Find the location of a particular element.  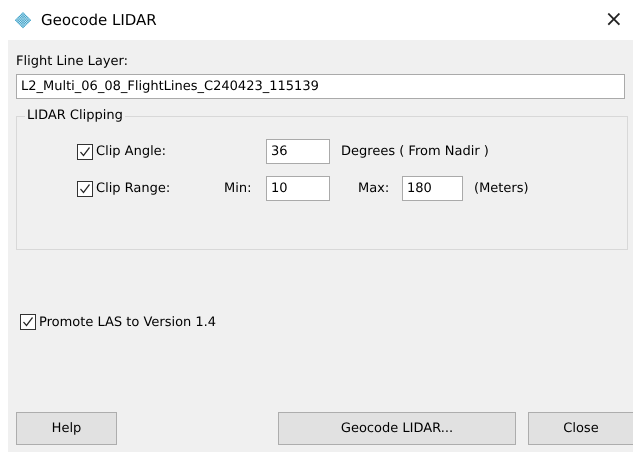

group-title: LIDAR Clipping is located at coordinates (75, 115).